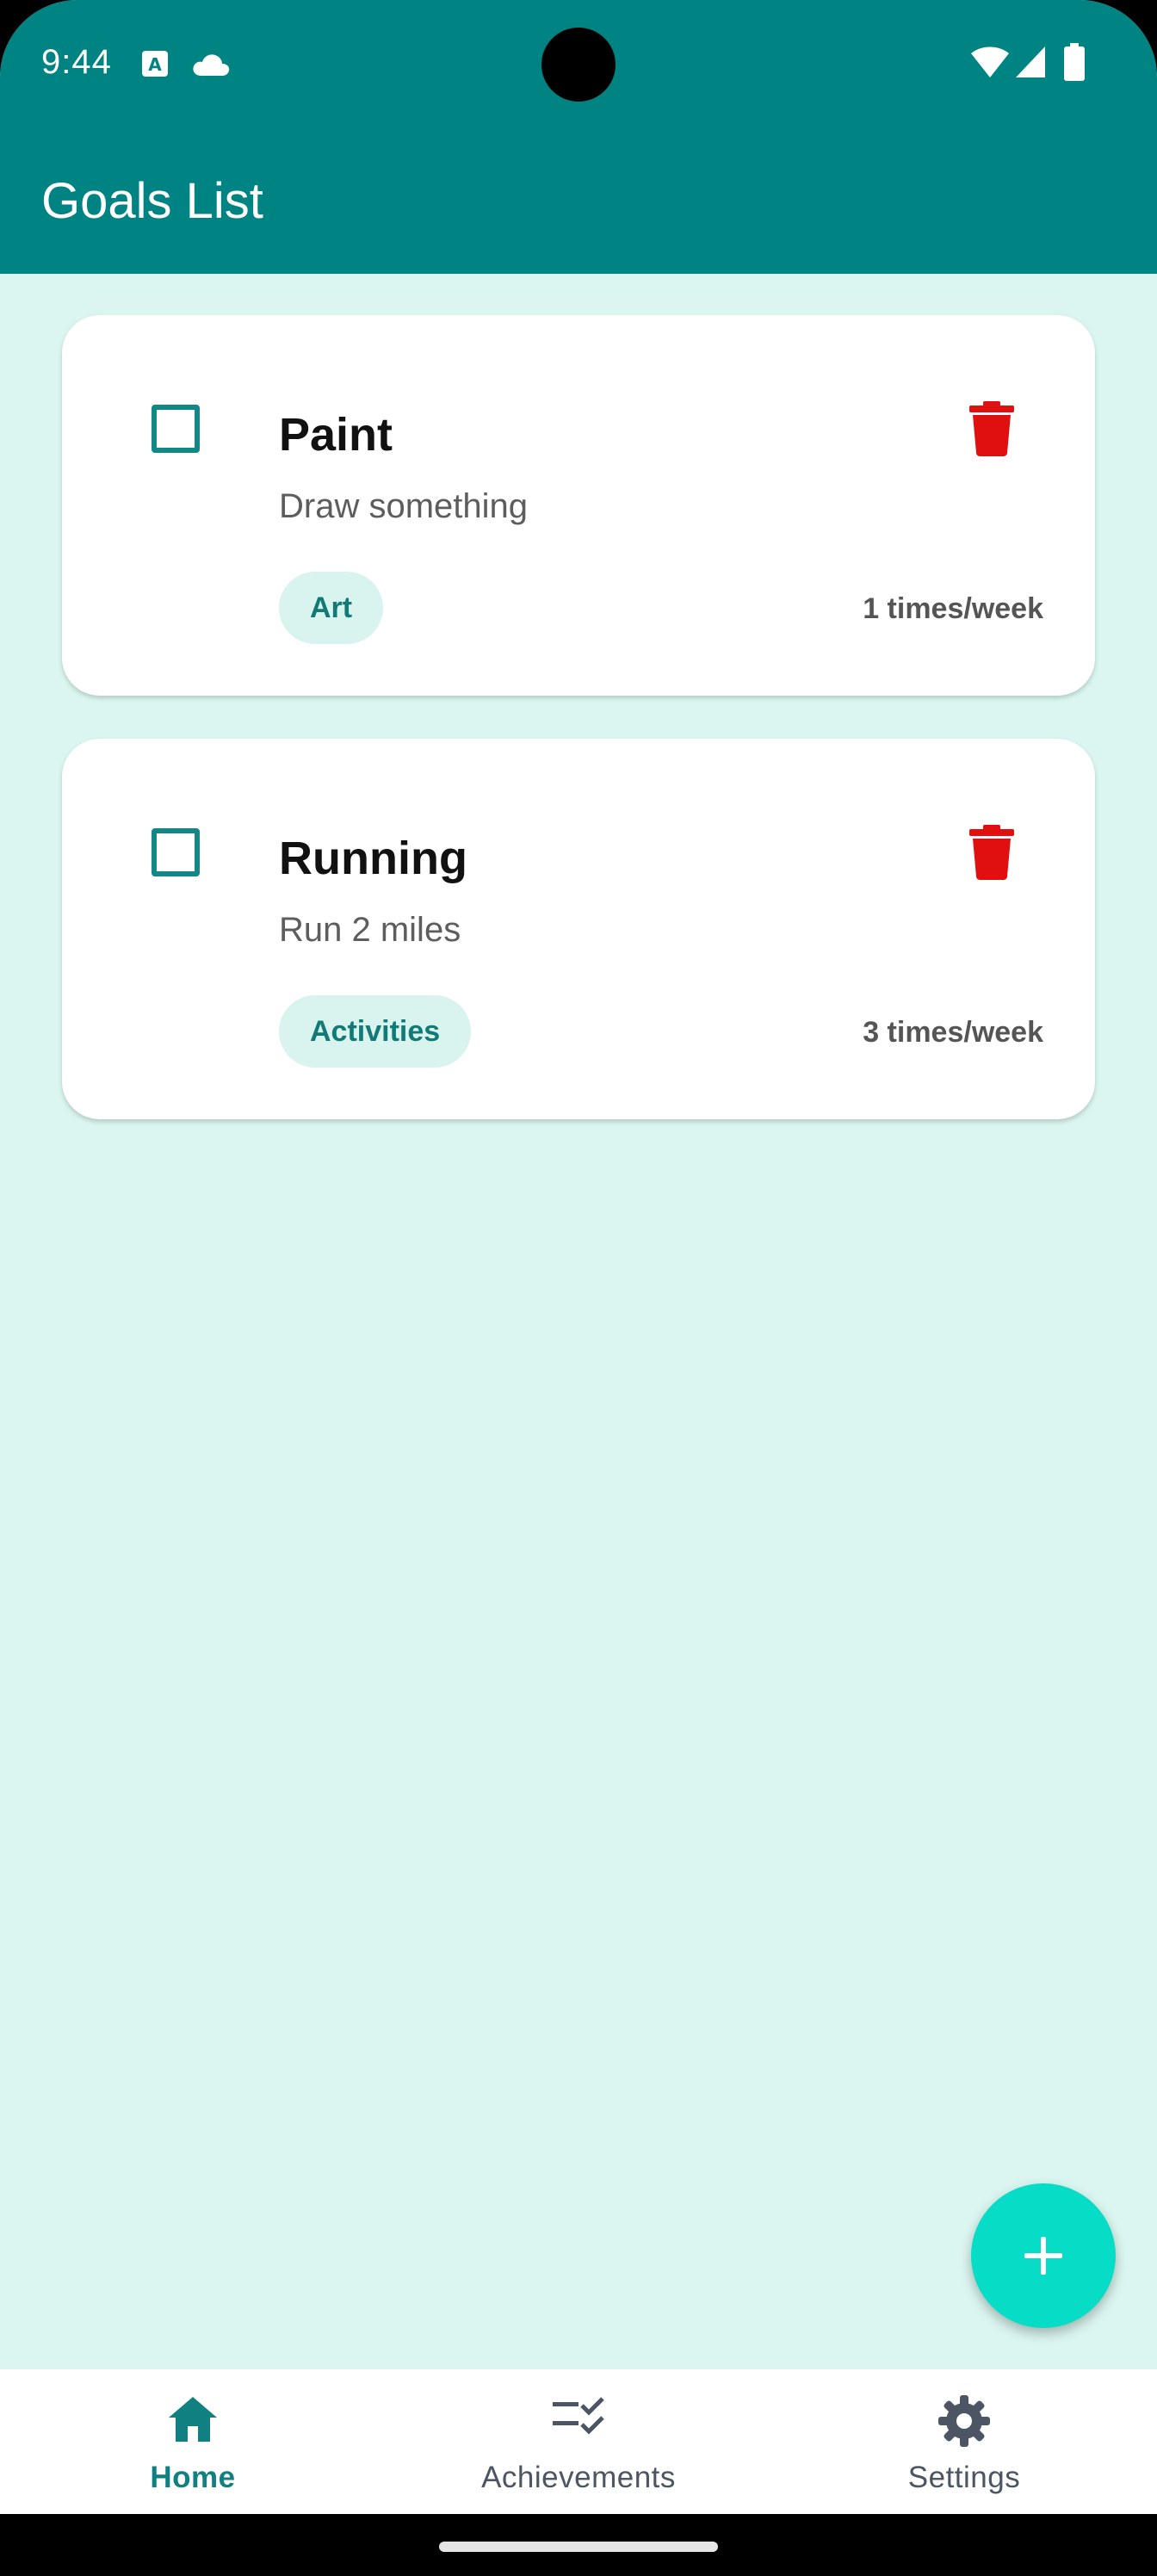  What do you see at coordinates (964, 2423) in the screenshot?
I see `gear-icon` at bounding box center [964, 2423].